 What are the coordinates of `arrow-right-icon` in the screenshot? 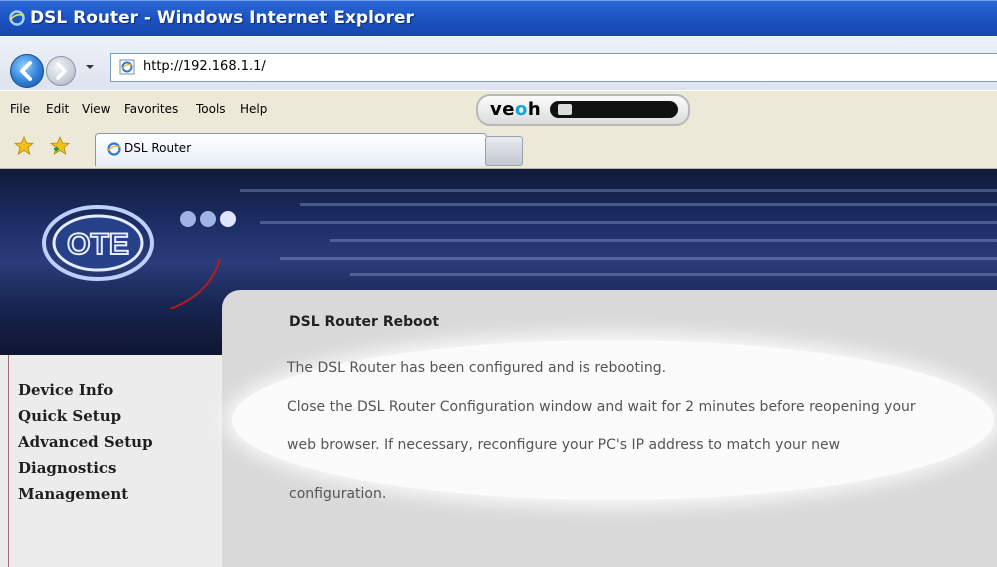 It's located at (61, 71).